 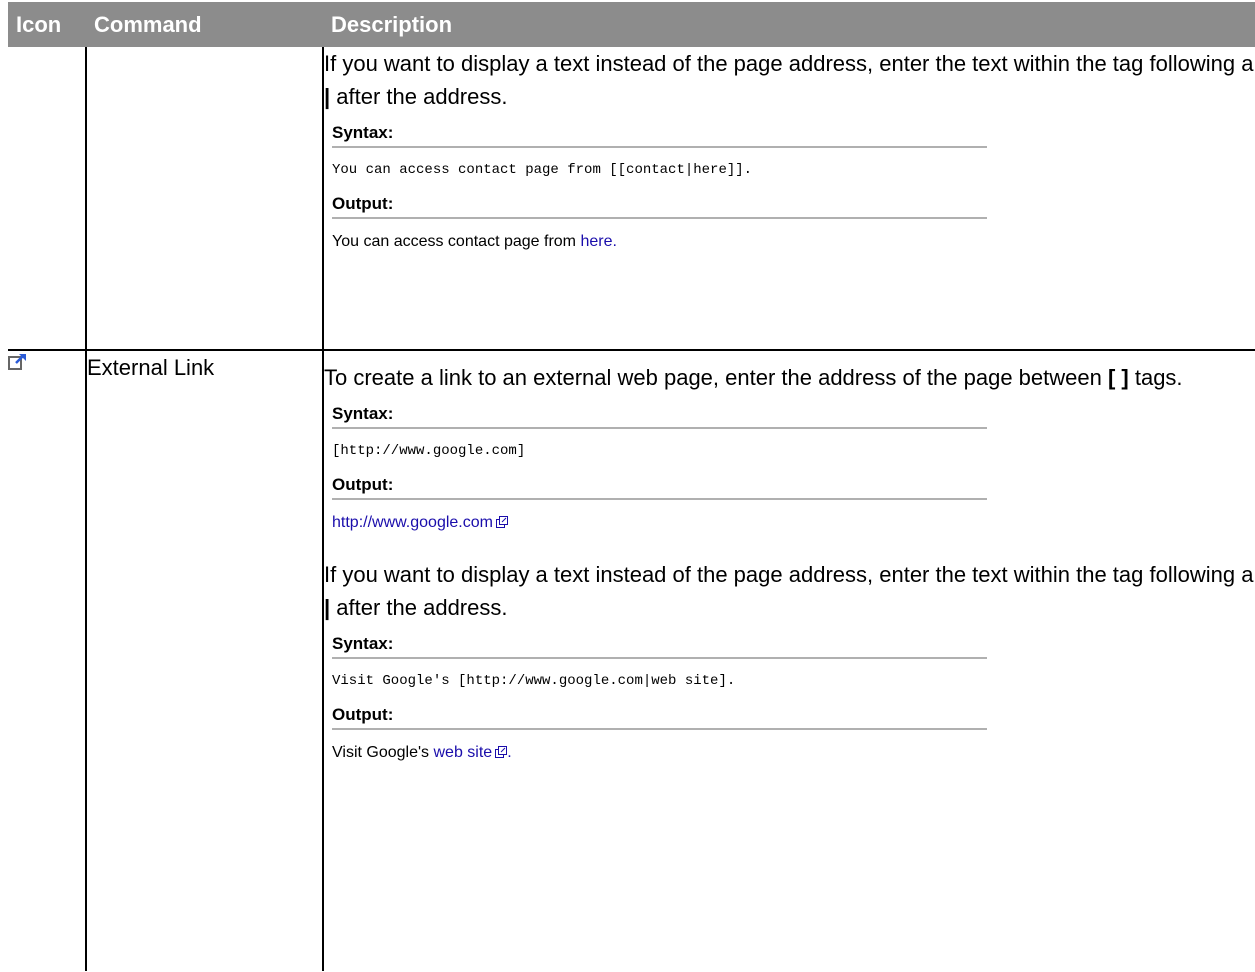 I want to click on paragraph-bold: [ ], so click(x=1118, y=377).